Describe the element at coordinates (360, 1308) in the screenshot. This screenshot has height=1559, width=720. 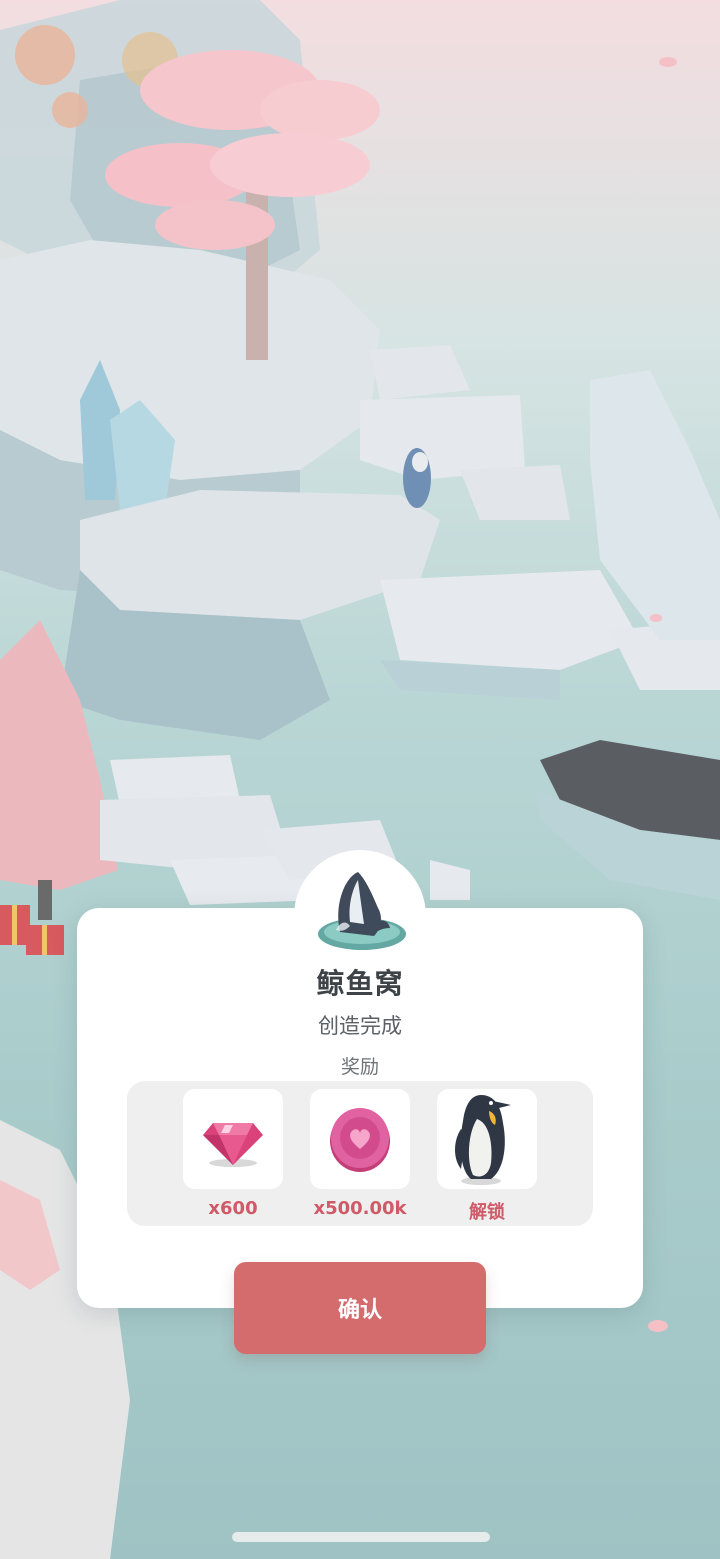
I see `confirm-button: 确认` at that location.